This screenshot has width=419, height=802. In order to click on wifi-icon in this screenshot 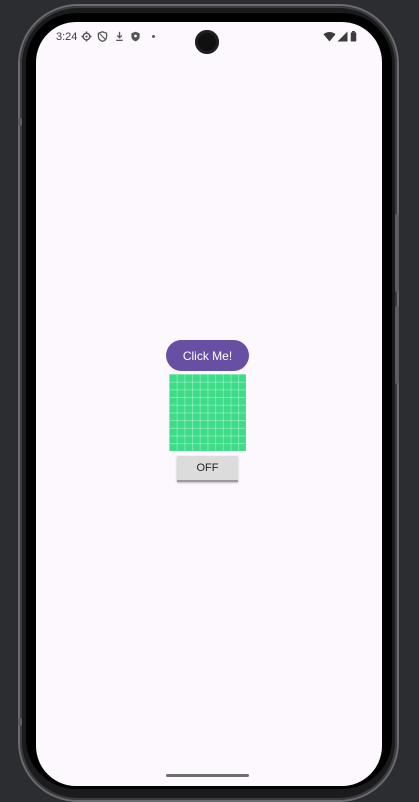, I will do `click(329, 36)`.